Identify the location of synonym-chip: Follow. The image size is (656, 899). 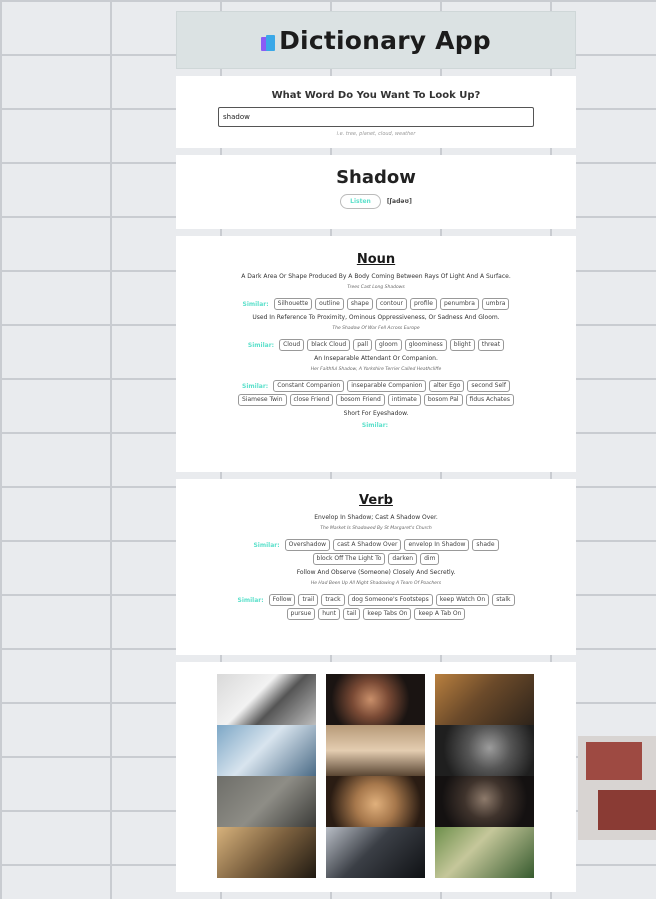
(282, 600).